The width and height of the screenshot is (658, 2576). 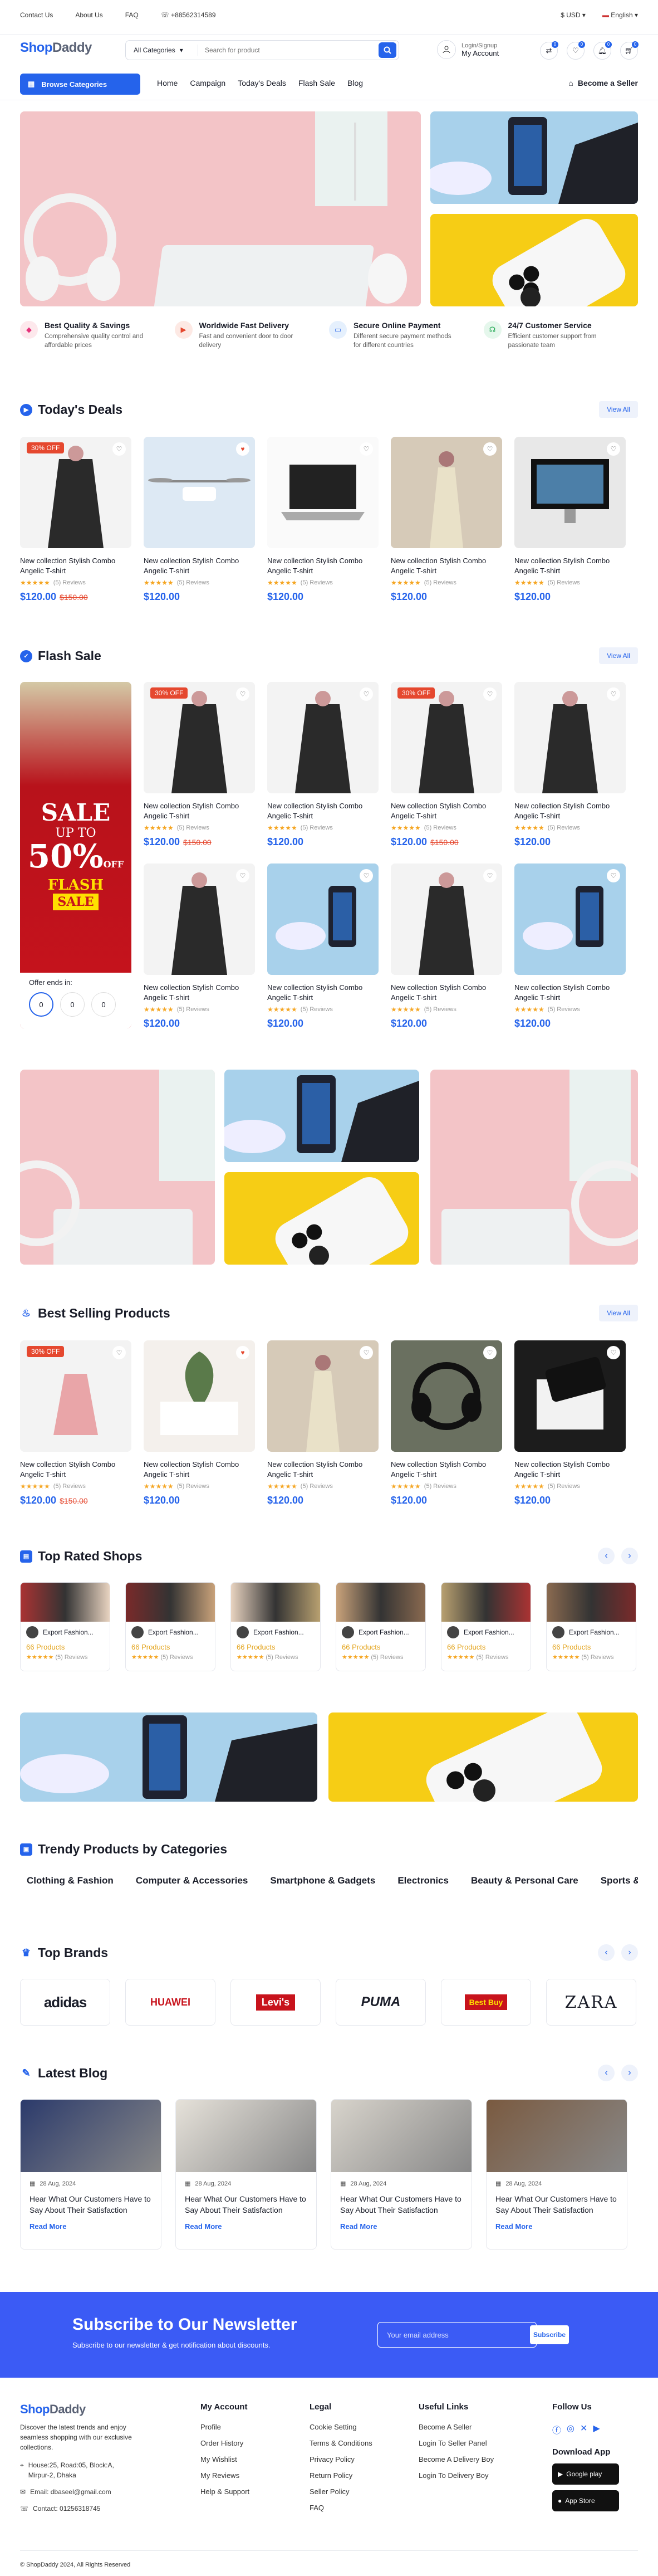 I want to click on brand-bestbuy: Best Buy, so click(x=486, y=2002).